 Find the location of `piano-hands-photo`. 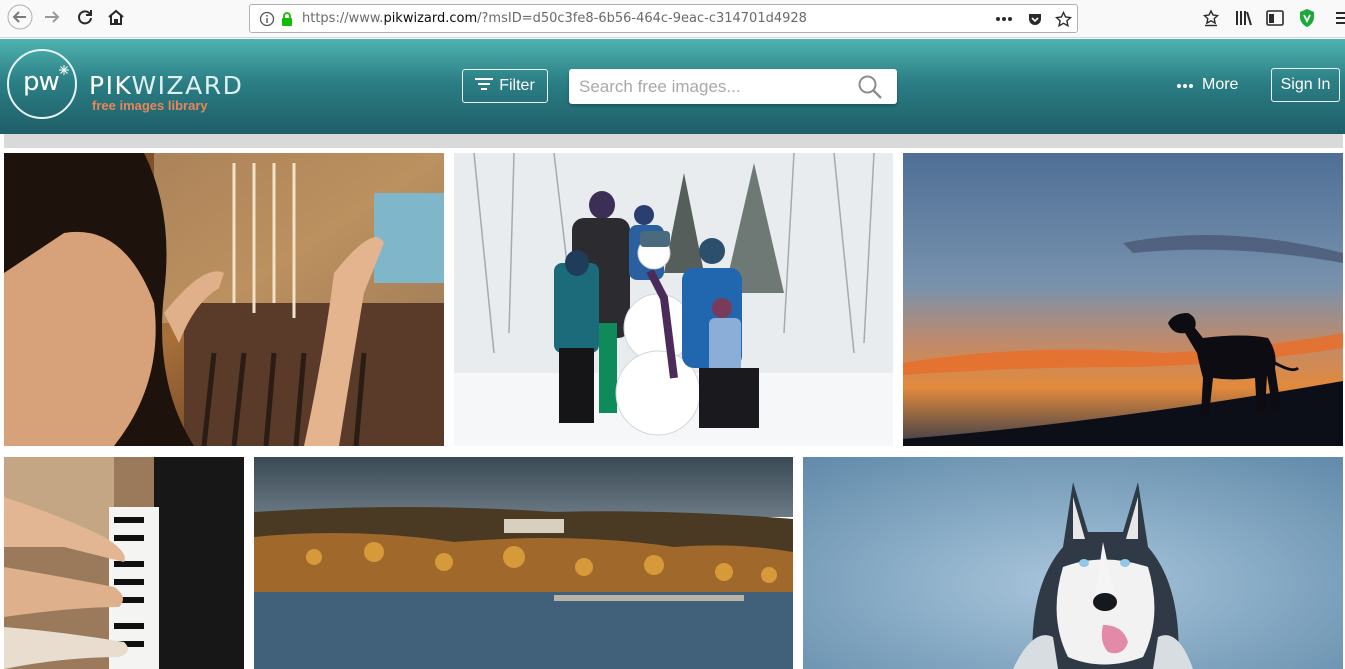

piano-hands-photo is located at coordinates (124, 563).